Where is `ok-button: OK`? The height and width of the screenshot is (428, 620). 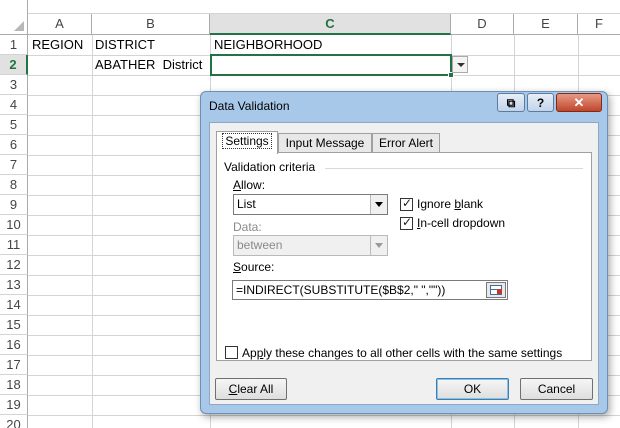 ok-button: OK is located at coordinates (472, 389).